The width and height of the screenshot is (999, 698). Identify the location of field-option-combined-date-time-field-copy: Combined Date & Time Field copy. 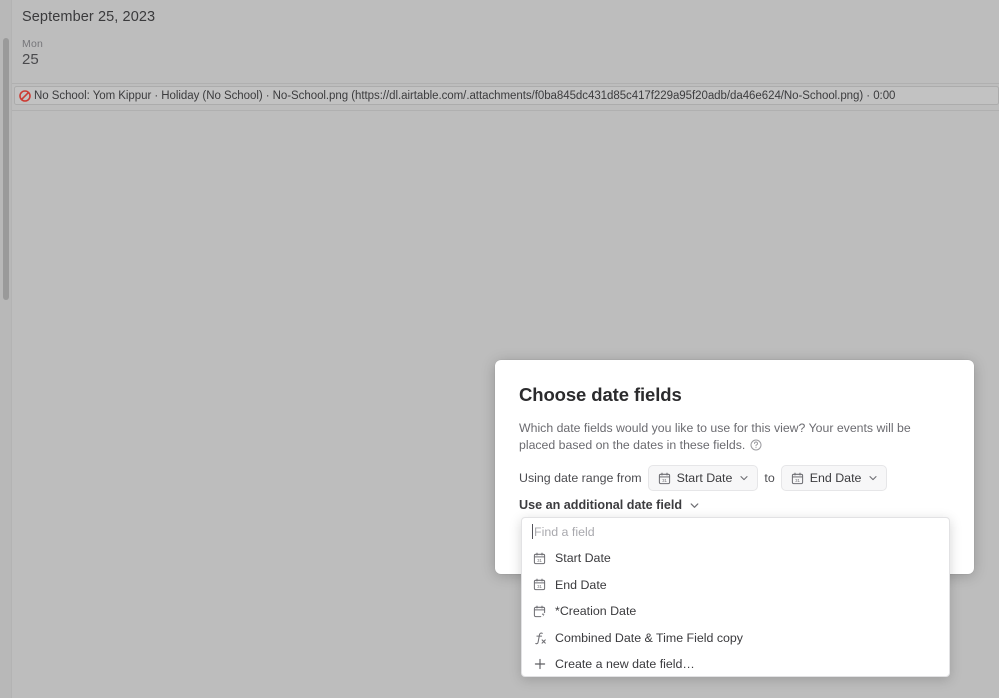
(735, 638).